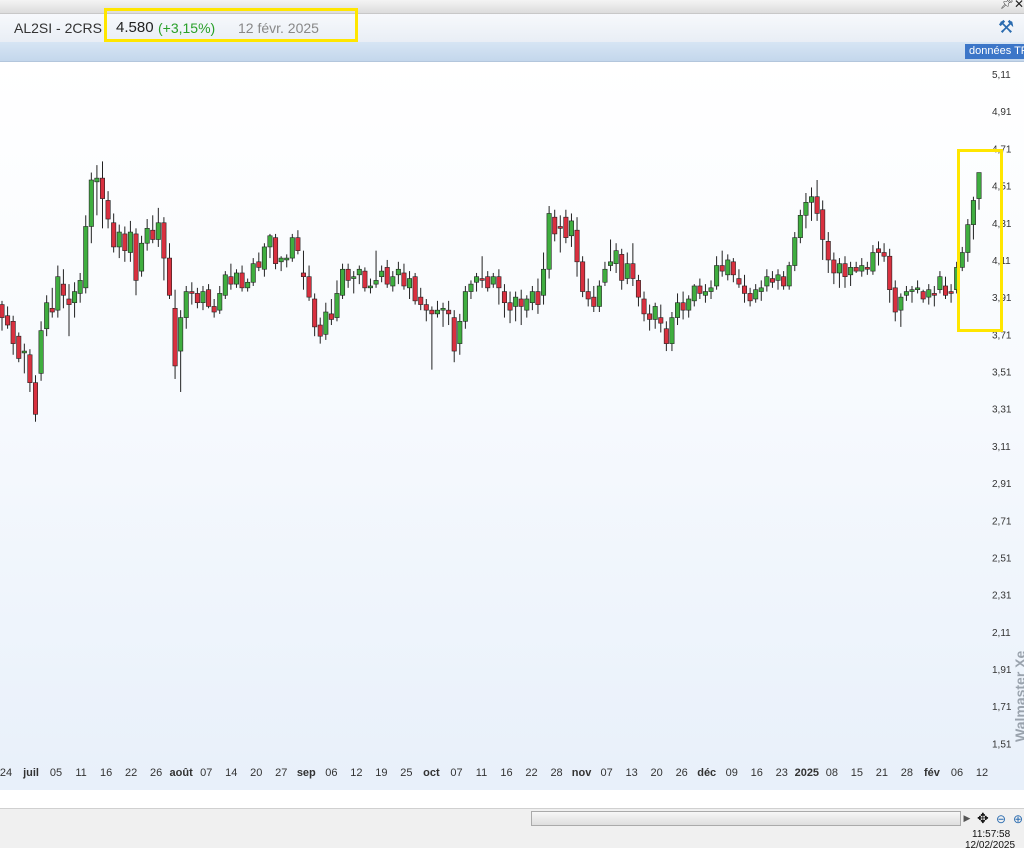 The image size is (1024, 851). What do you see at coordinates (606, 773) in the screenshot?
I see `x-tick-label: 07` at bounding box center [606, 773].